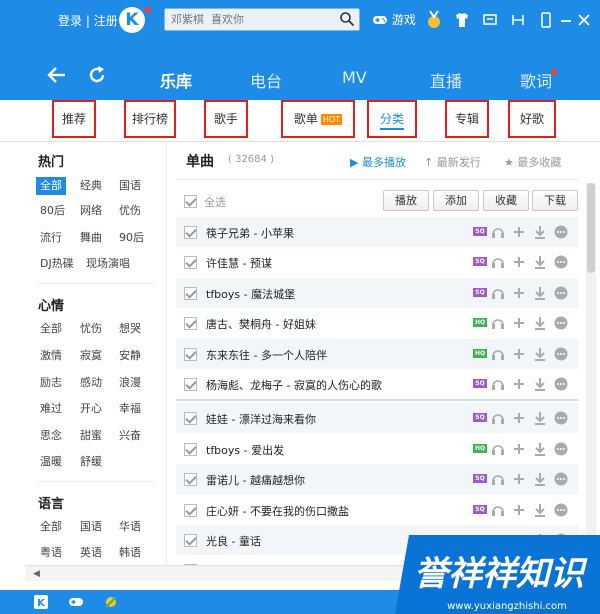 This screenshot has height=614, width=600. What do you see at coordinates (91, 238) in the screenshot?
I see `category-item: 舞曲` at bounding box center [91, 238].